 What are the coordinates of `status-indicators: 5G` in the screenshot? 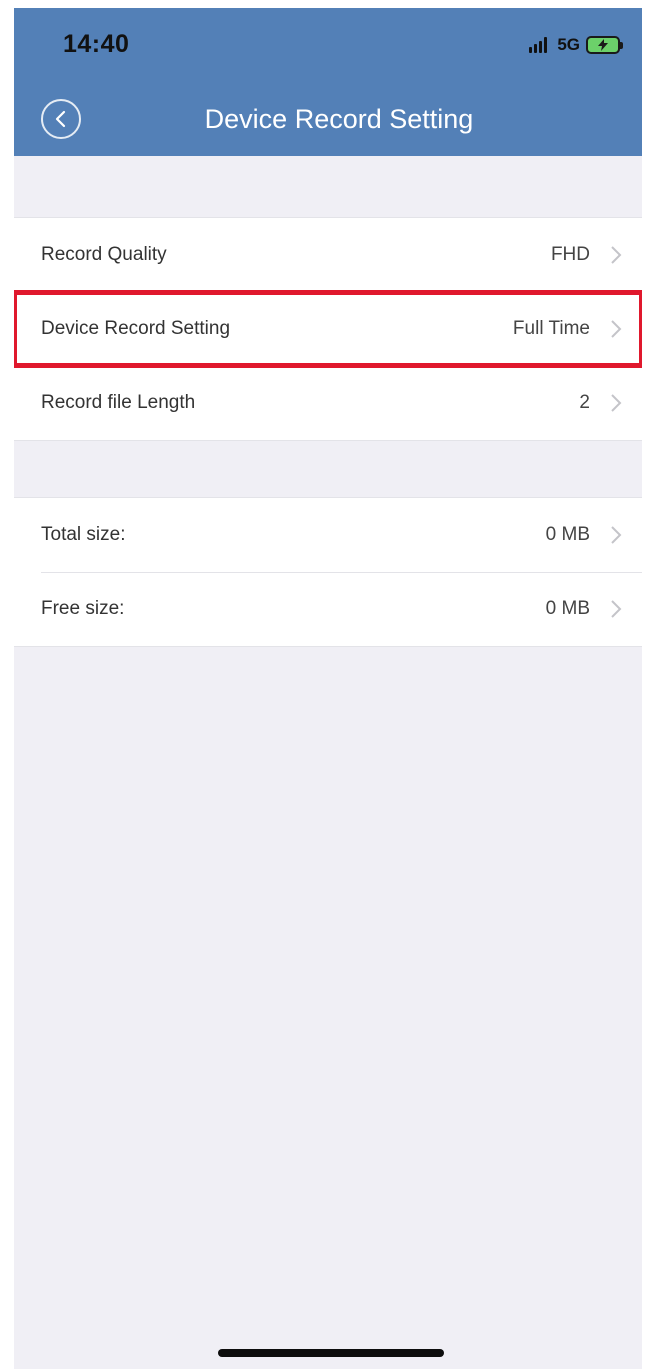 It's located at (576, 45).